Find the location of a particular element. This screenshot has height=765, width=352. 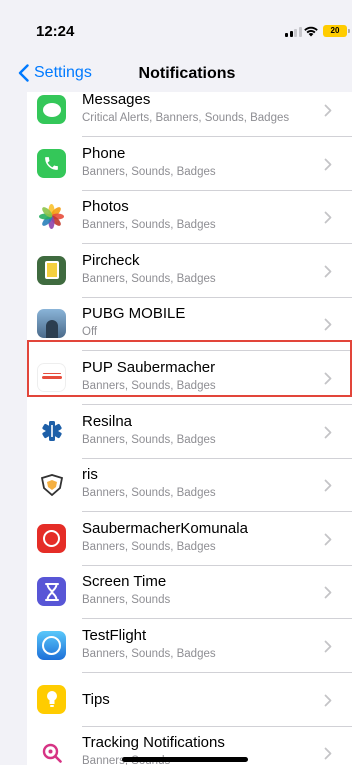

app-name: SaubermacherKomunala is located at coordinates (165, 528).